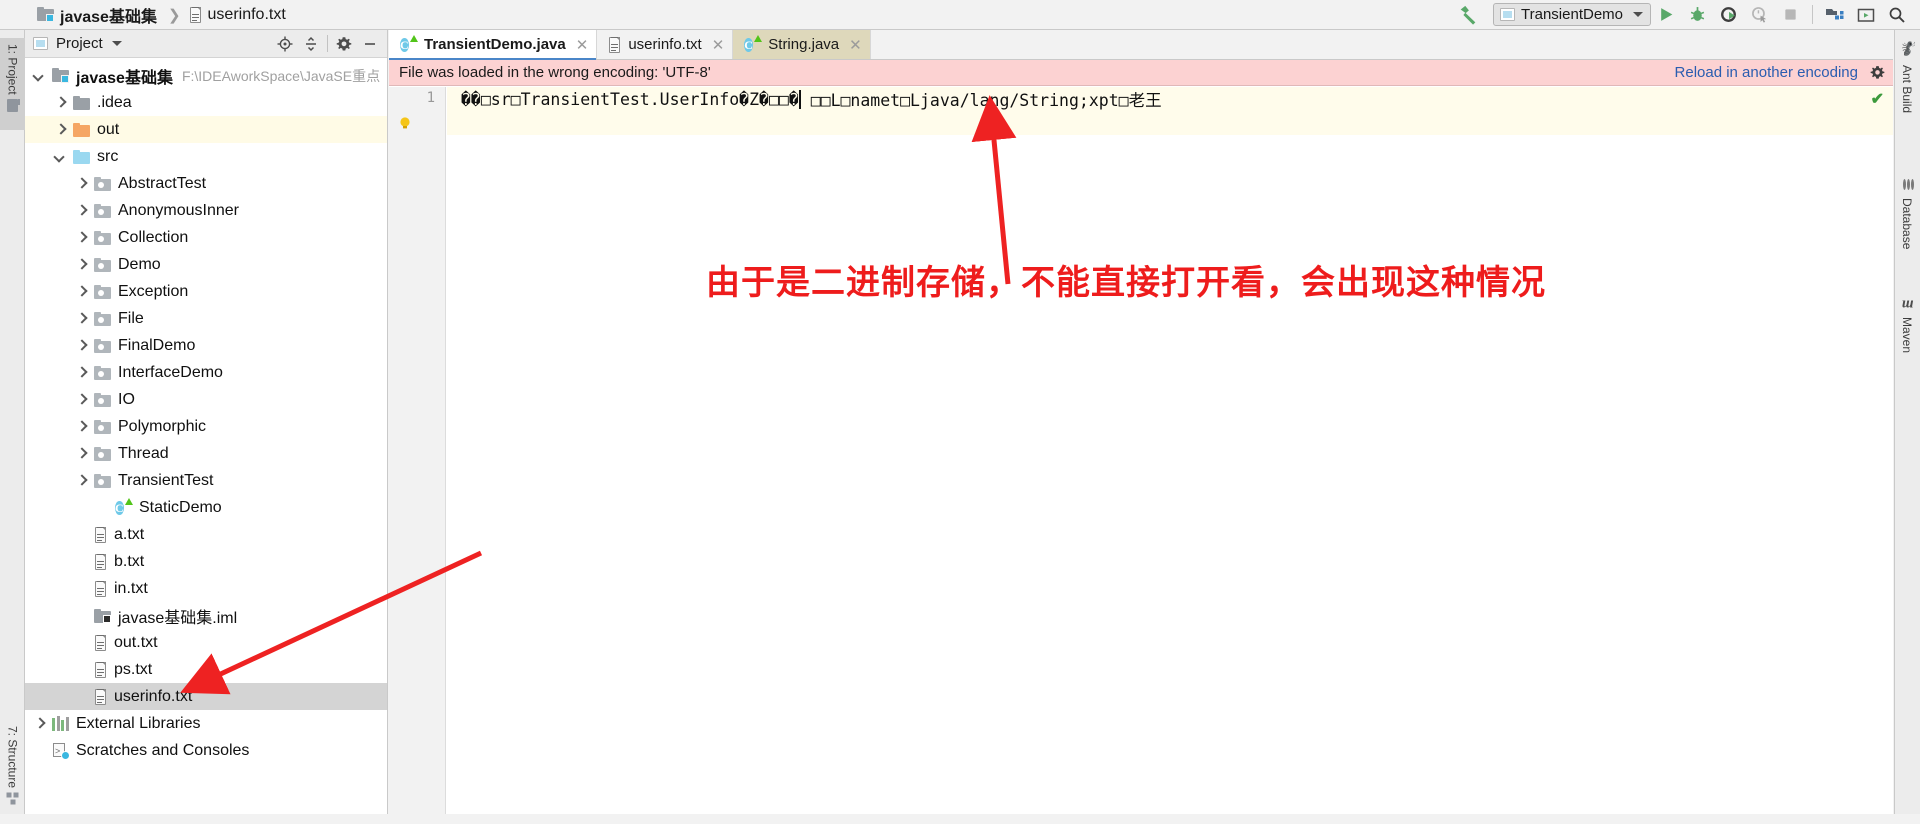 Image resolution: width=1920 pixels, height=824 pixels. I want to click on tree-row: out.txt, so click(206, 642).